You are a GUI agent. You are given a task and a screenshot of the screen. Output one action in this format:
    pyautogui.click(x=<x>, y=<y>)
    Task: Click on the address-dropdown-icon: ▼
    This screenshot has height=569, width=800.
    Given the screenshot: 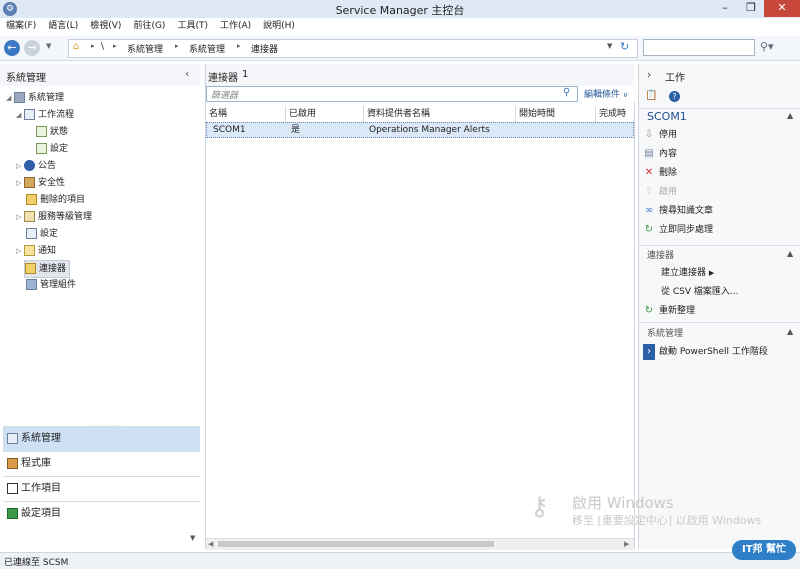 What is the action you would take?
    pyautogui.click(x=609, y=46)
    